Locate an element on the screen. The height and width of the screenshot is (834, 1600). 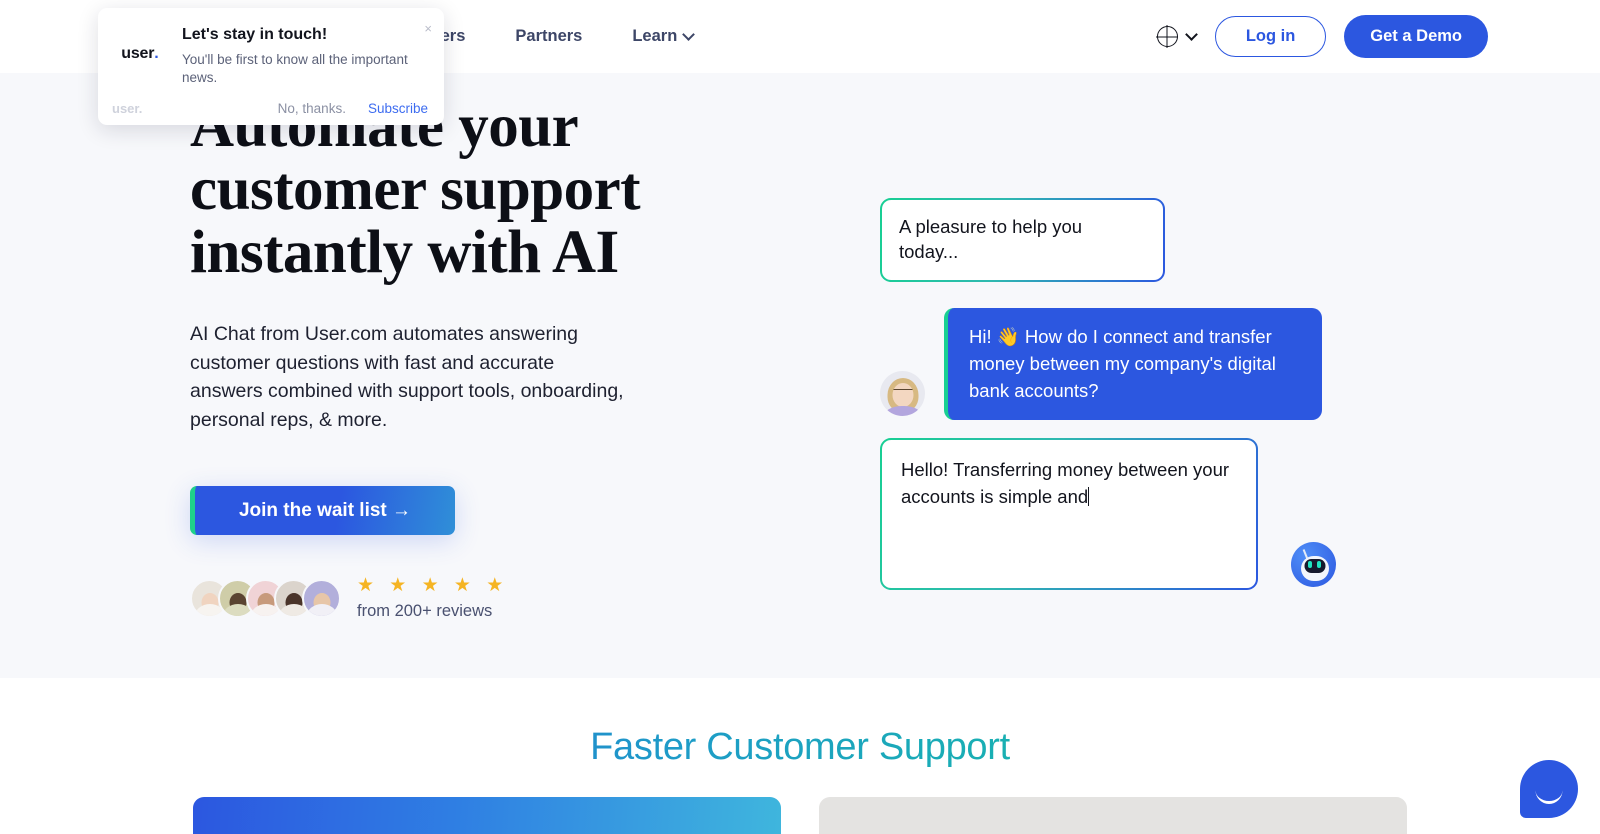
review-count-label: from 200+ reviews is located at coordinates (425, 611).